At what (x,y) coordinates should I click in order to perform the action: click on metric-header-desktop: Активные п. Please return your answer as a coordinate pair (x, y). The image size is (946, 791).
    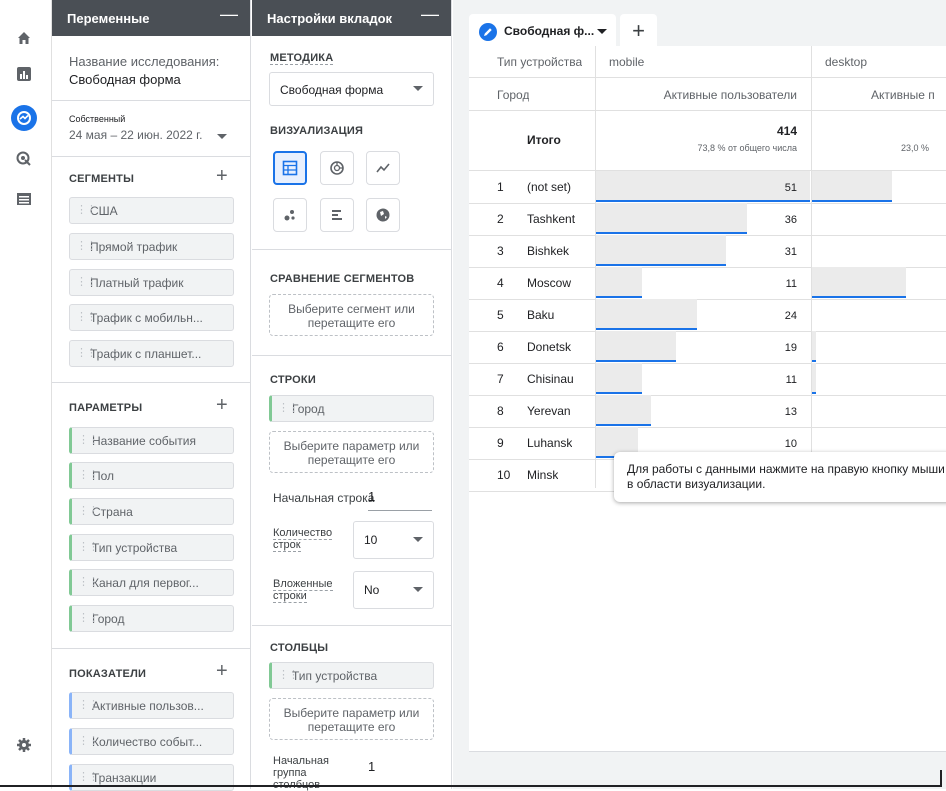
    Looking at the image, I should click on (887, 95).